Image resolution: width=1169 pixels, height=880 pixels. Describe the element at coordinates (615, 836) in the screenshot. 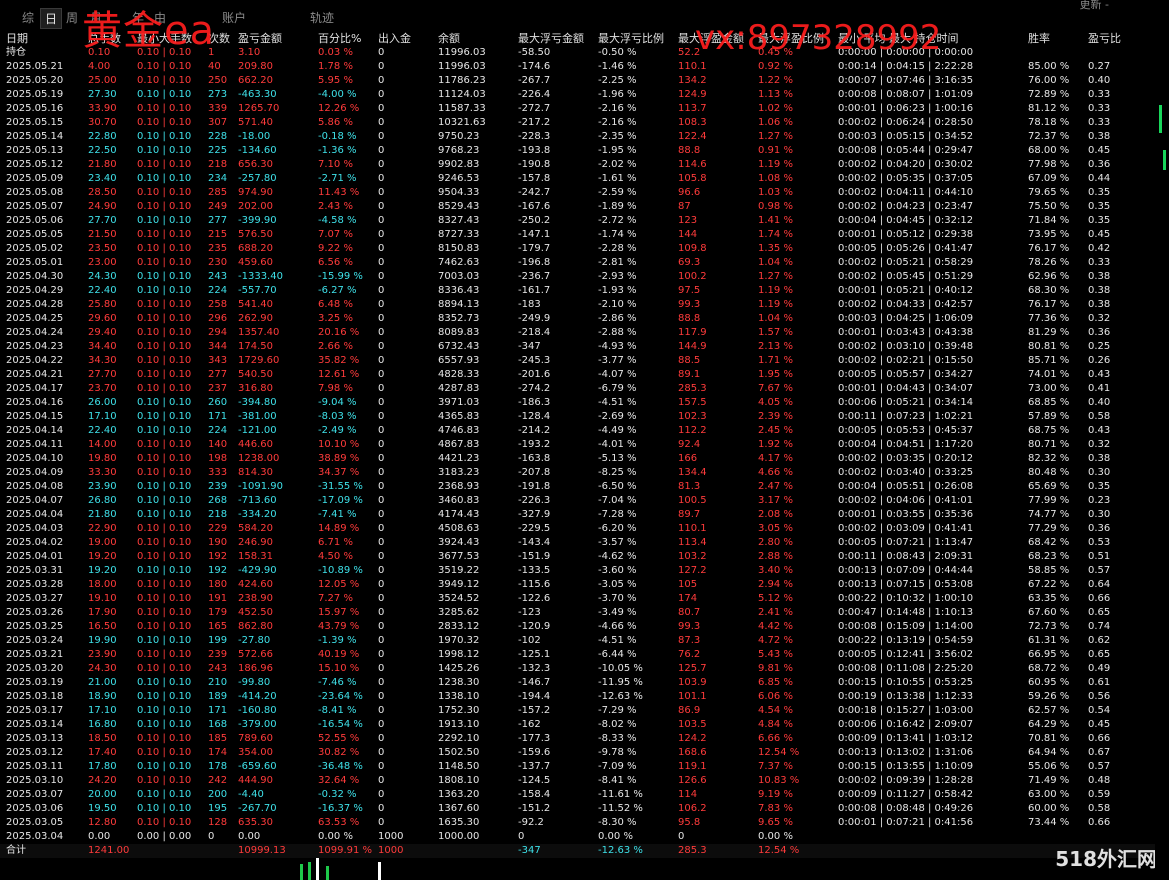

I see `table-cell: 0.00 %` at that location.